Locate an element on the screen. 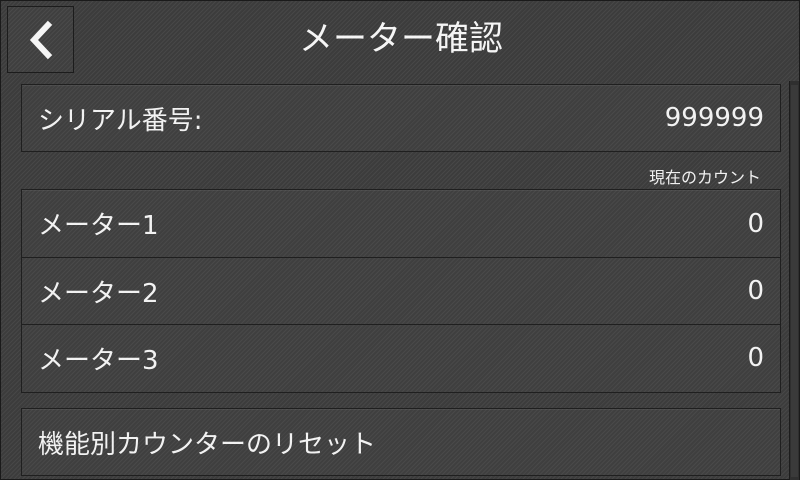 This screenshot has height=480, width=800. serial-number-row: シリアル番号: 999999 is located at coordinates (401, 118).